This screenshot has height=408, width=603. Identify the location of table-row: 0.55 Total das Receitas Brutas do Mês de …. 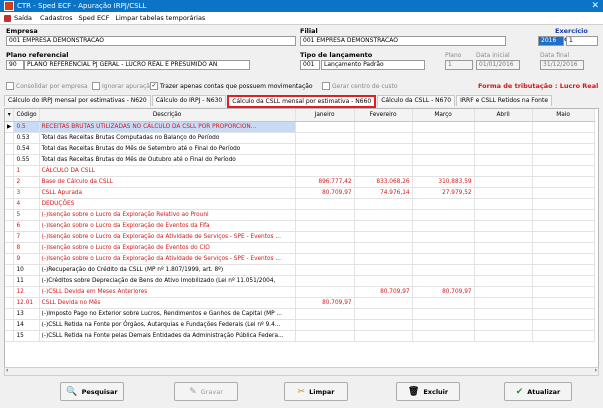
(300, 160).